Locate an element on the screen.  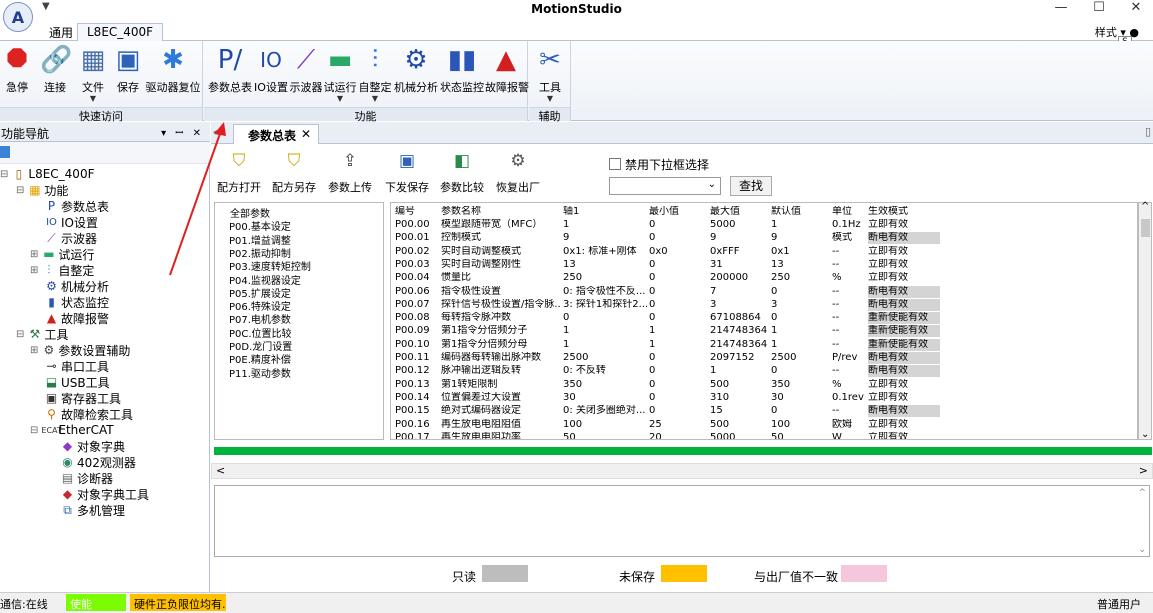
table-cell: 0: 不反转 is located at coordinates (605, 371).